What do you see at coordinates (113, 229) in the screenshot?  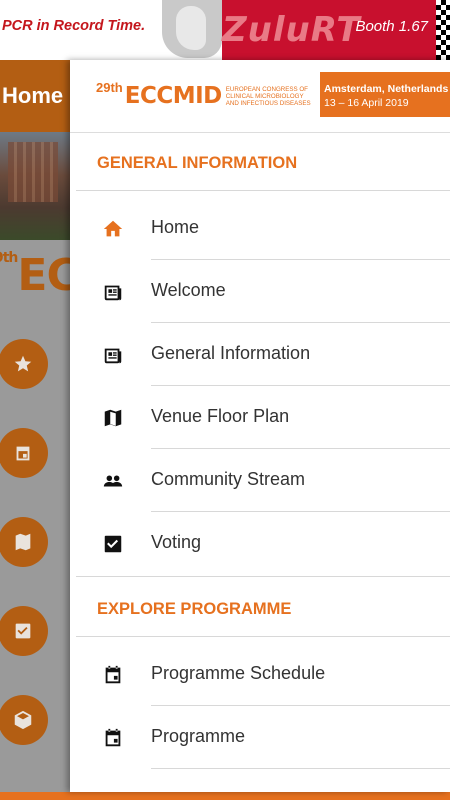 I see `home-icon` at bounding box center [113, 229].